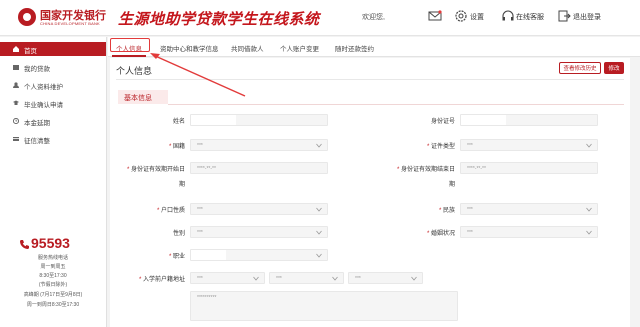  What do you see at coordinates (370, 79) in the screenshot?
I see `divider` at bounding box center [370, 79].